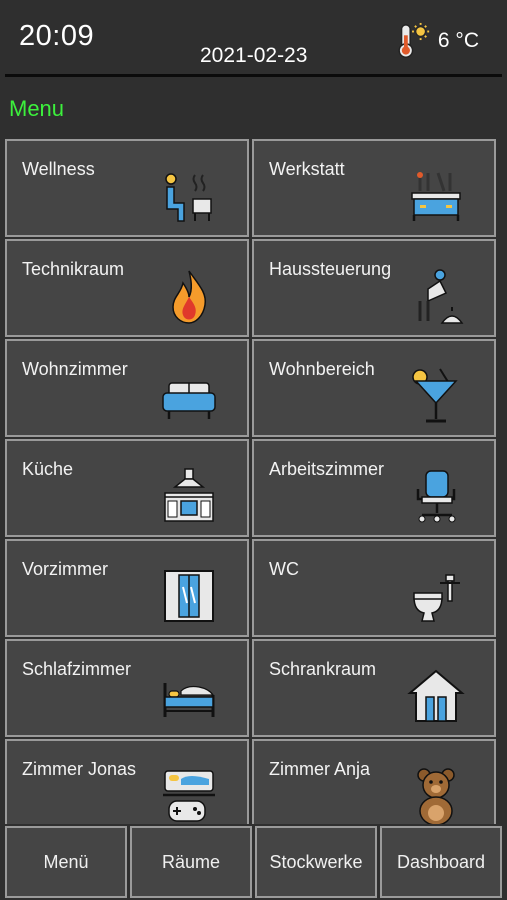  Describe the element at coordinates (414, 40) in the screenshot. I see `thermometer-sun-icon` at that location.